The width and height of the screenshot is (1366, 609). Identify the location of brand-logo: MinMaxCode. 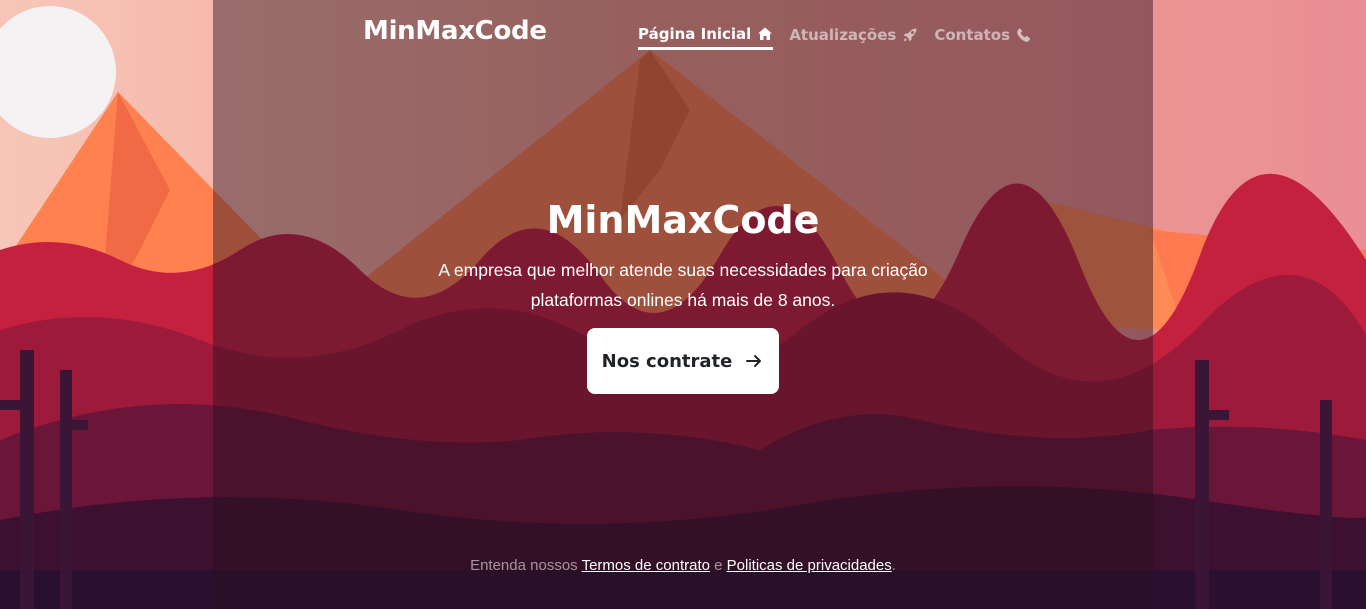
(455, 31).